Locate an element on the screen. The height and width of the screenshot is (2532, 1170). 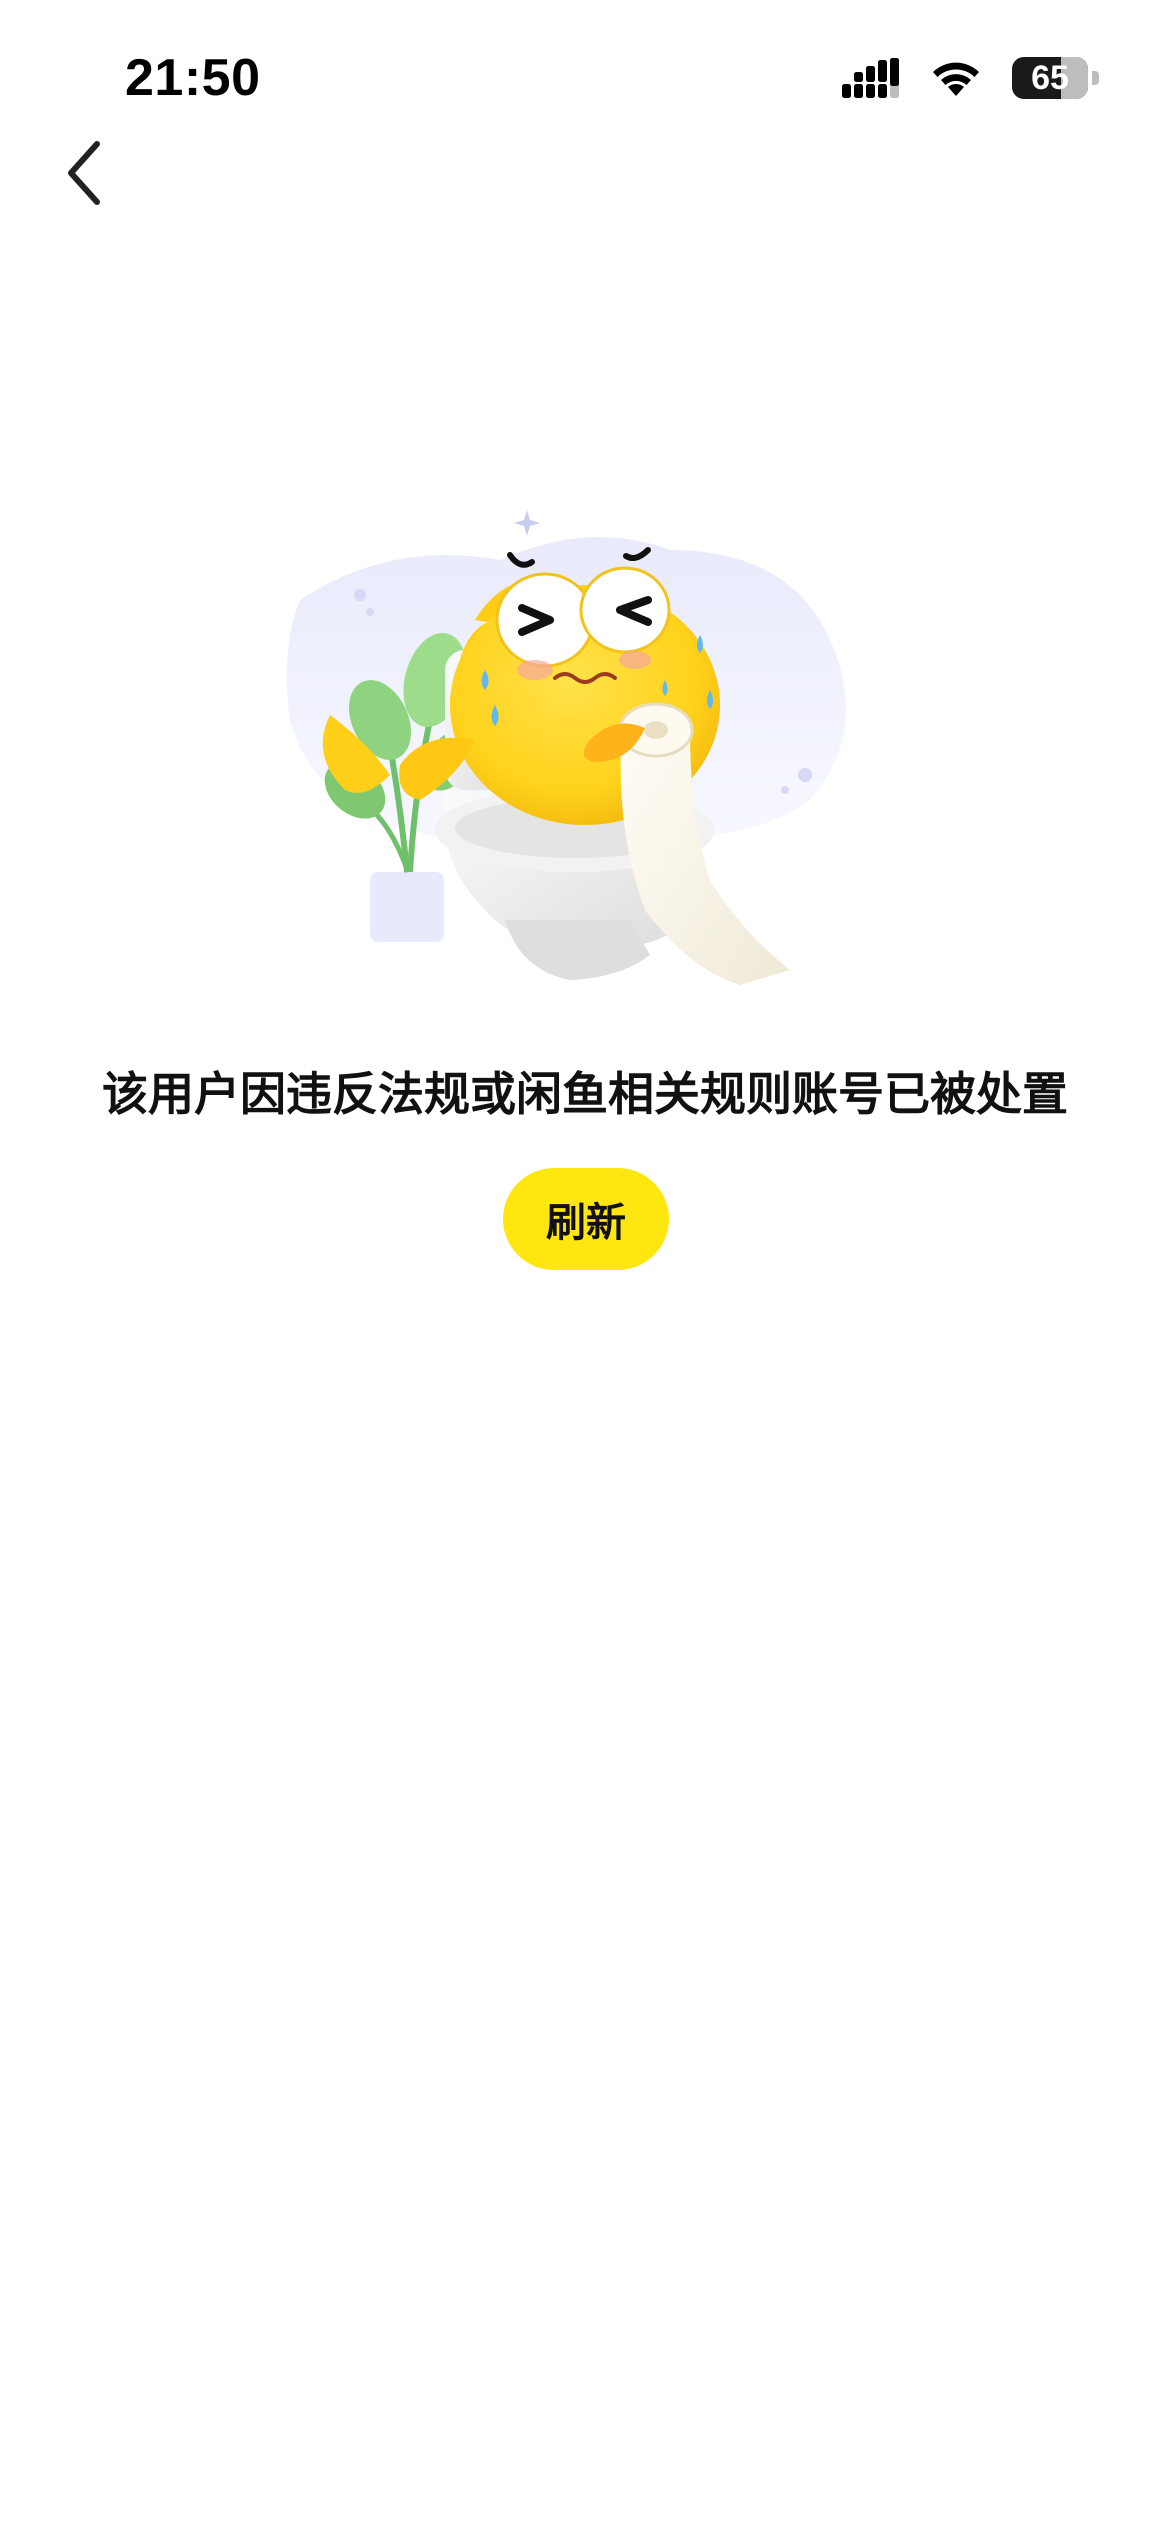
home-indicator-area is located at coordinates (585, 2512).